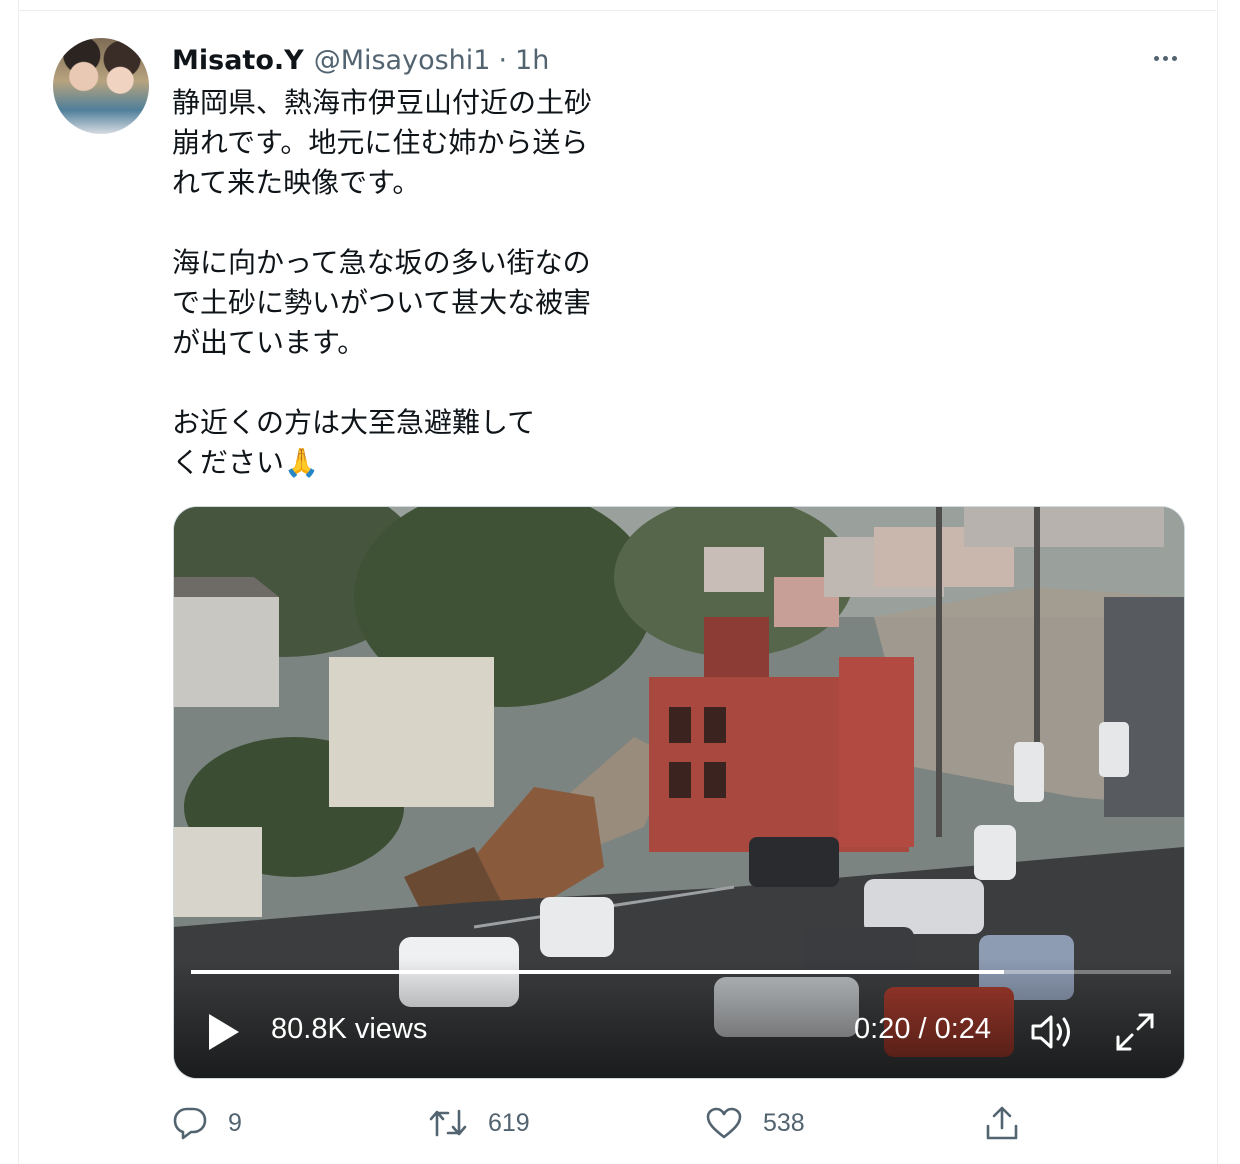  I want to click on volume-button, so click(1053, 1032).